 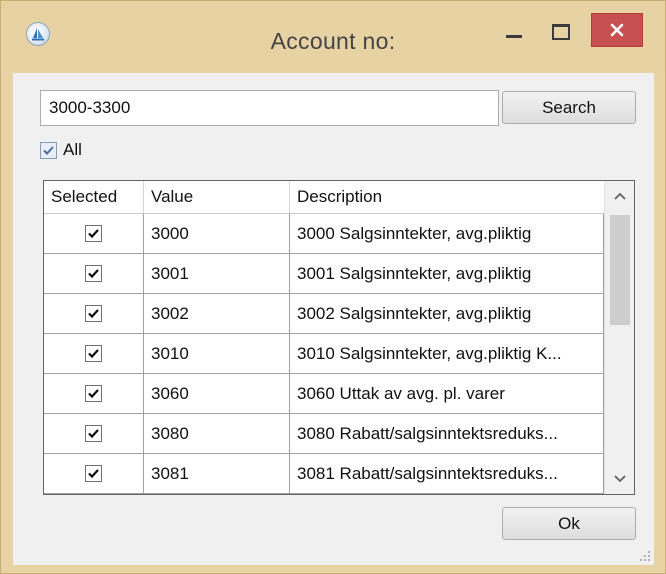 I want to click on scroll-down-button, so click(x=619, y=479).